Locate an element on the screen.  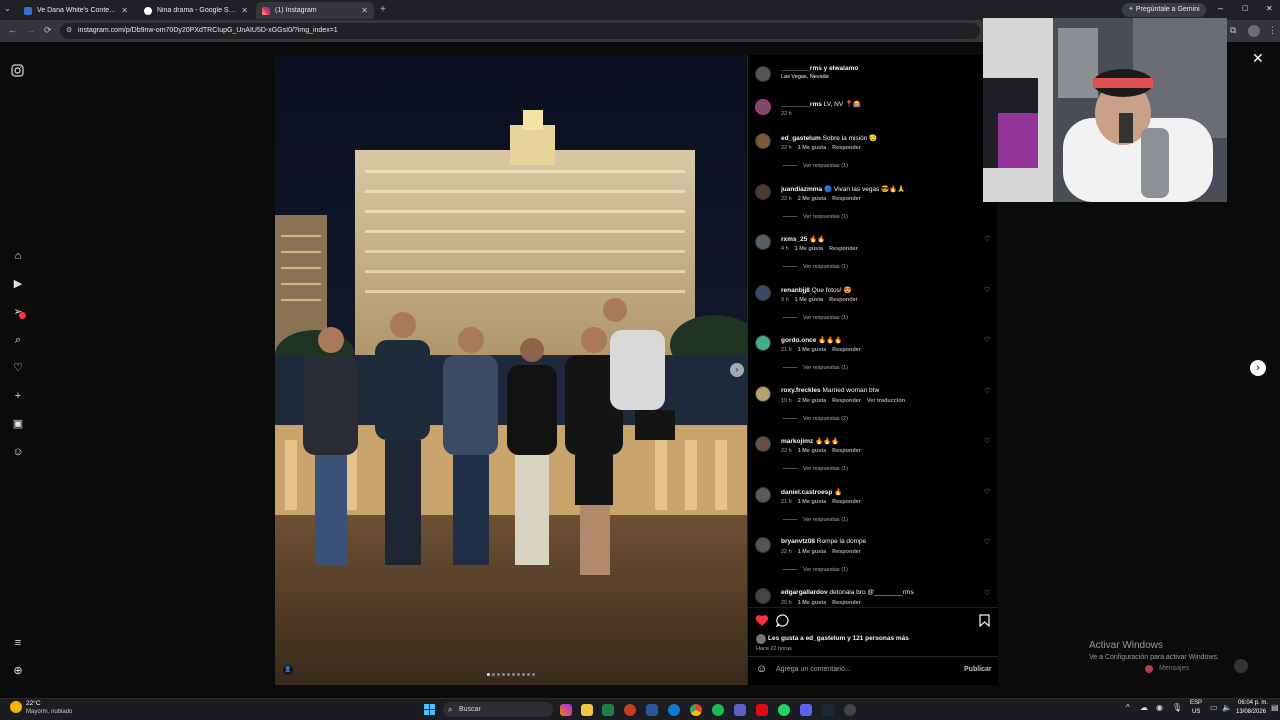
obs-icon is located at coordinates (850, 710).